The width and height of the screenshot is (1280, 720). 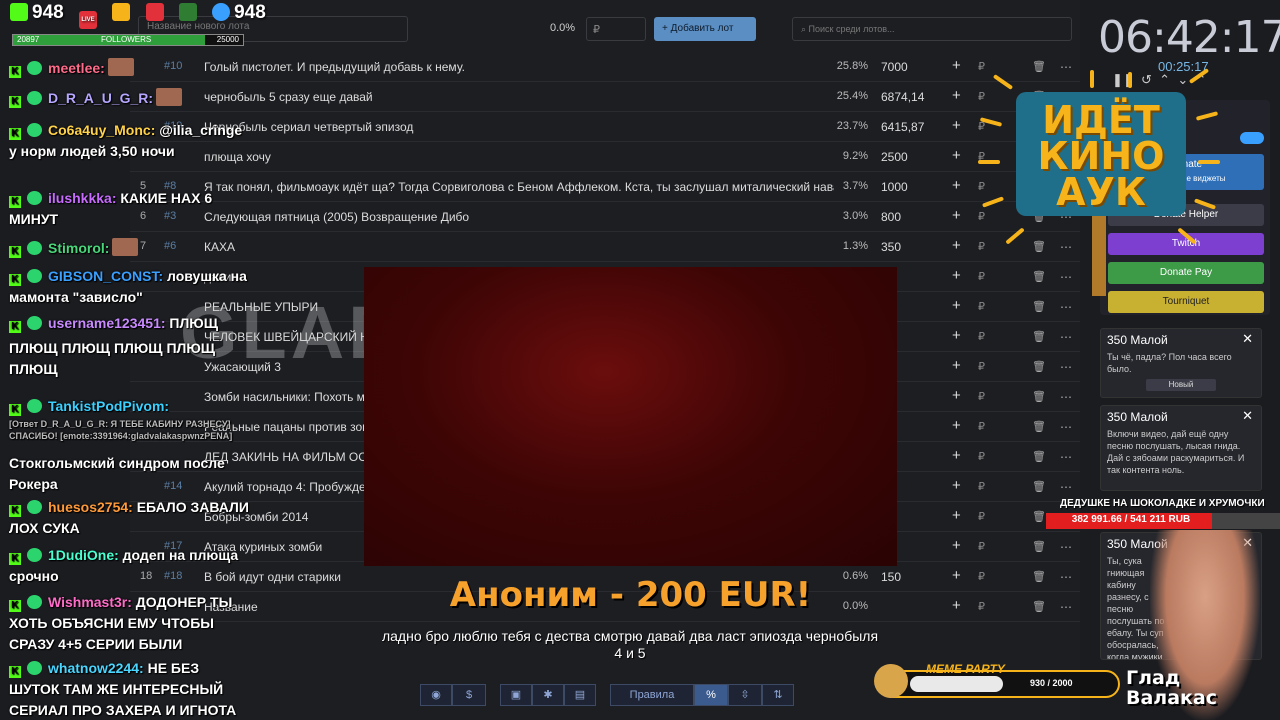 I want to click on donation-alert-title: Аноним - 200 EUR!, so click(x=630, y=595).